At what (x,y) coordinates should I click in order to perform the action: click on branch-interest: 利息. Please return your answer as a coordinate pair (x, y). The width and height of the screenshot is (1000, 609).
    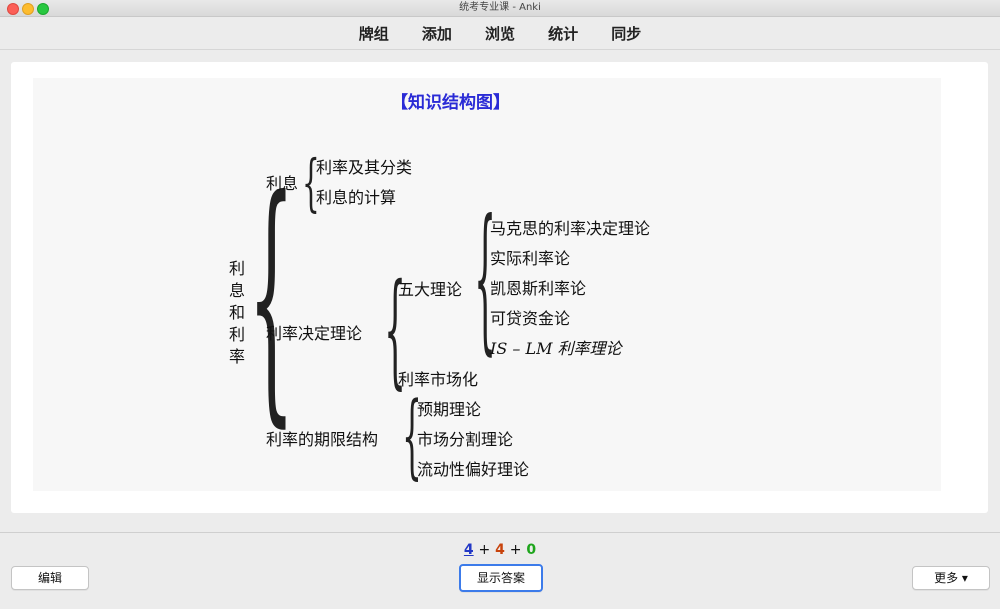
    Looking at the image, I should click on (282, 183).